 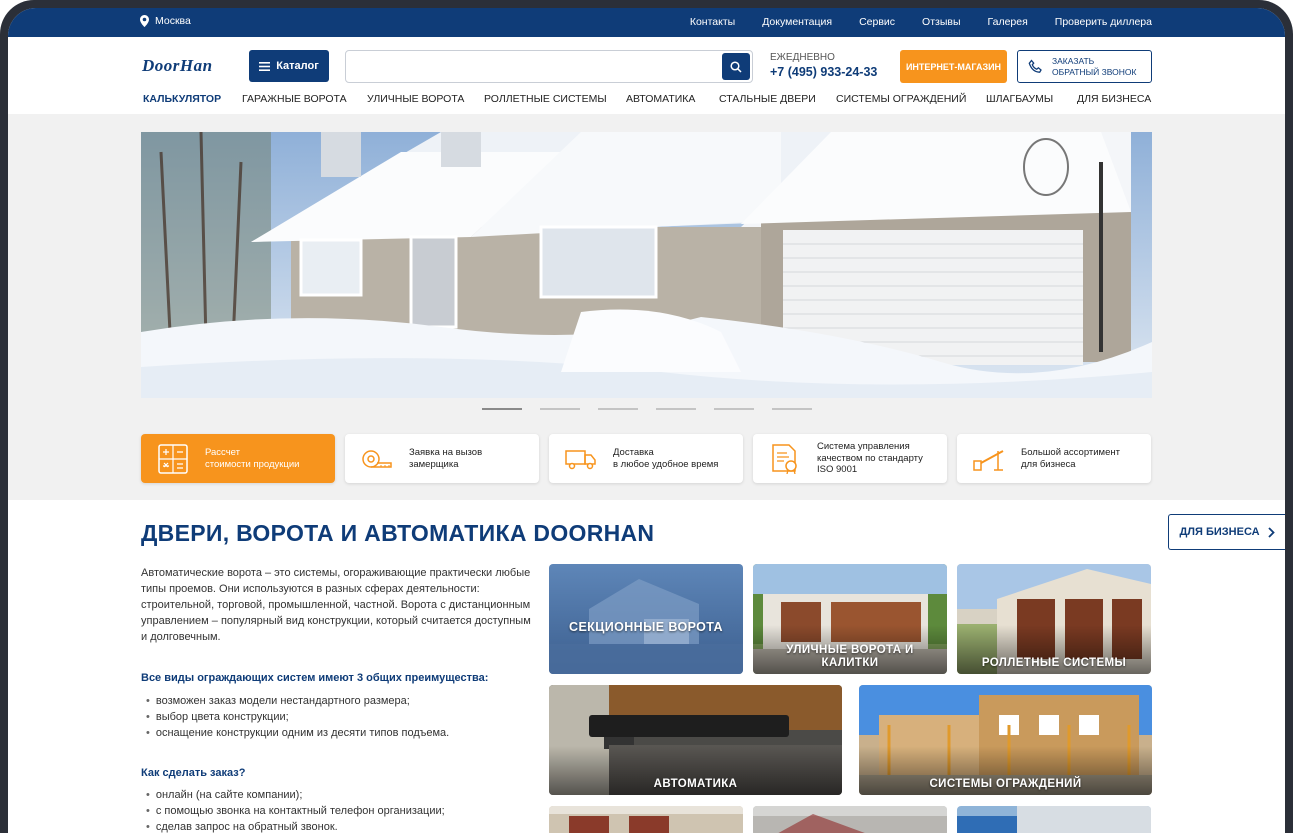 What do you see at coordinates (222, 452) in the screenshot?
I see `feature-line1: Рассчет` at bounding box center [222, 452].